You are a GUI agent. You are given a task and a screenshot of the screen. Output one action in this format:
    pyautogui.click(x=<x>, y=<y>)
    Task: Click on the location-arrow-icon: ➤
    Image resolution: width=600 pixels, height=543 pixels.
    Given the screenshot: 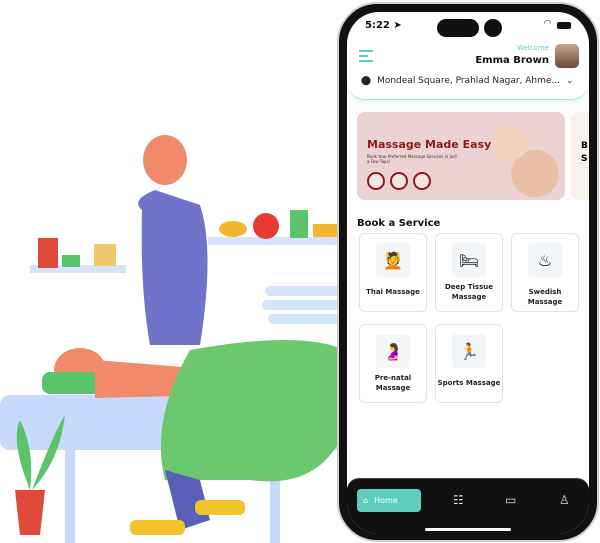 What is the action you would take?
    pyautogui.click(x=395, y=25)
    